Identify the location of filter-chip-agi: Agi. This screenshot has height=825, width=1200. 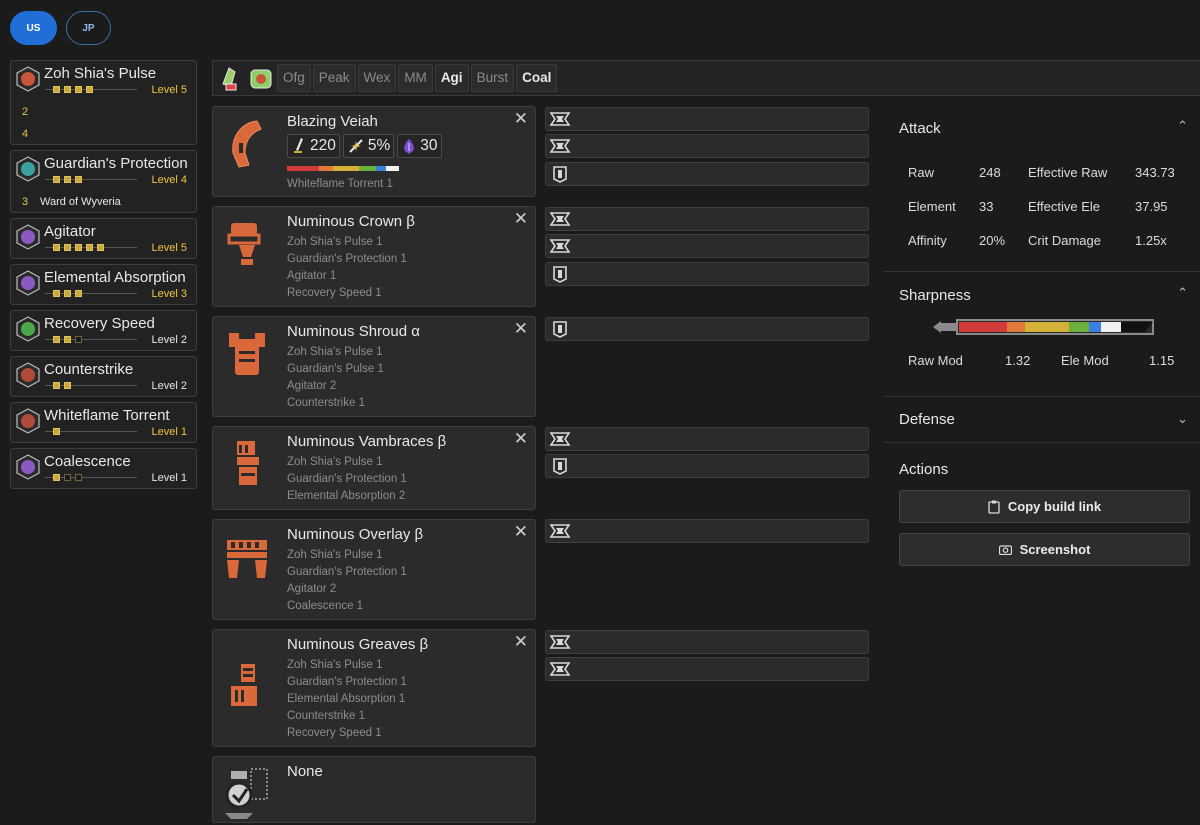
(451, 78).